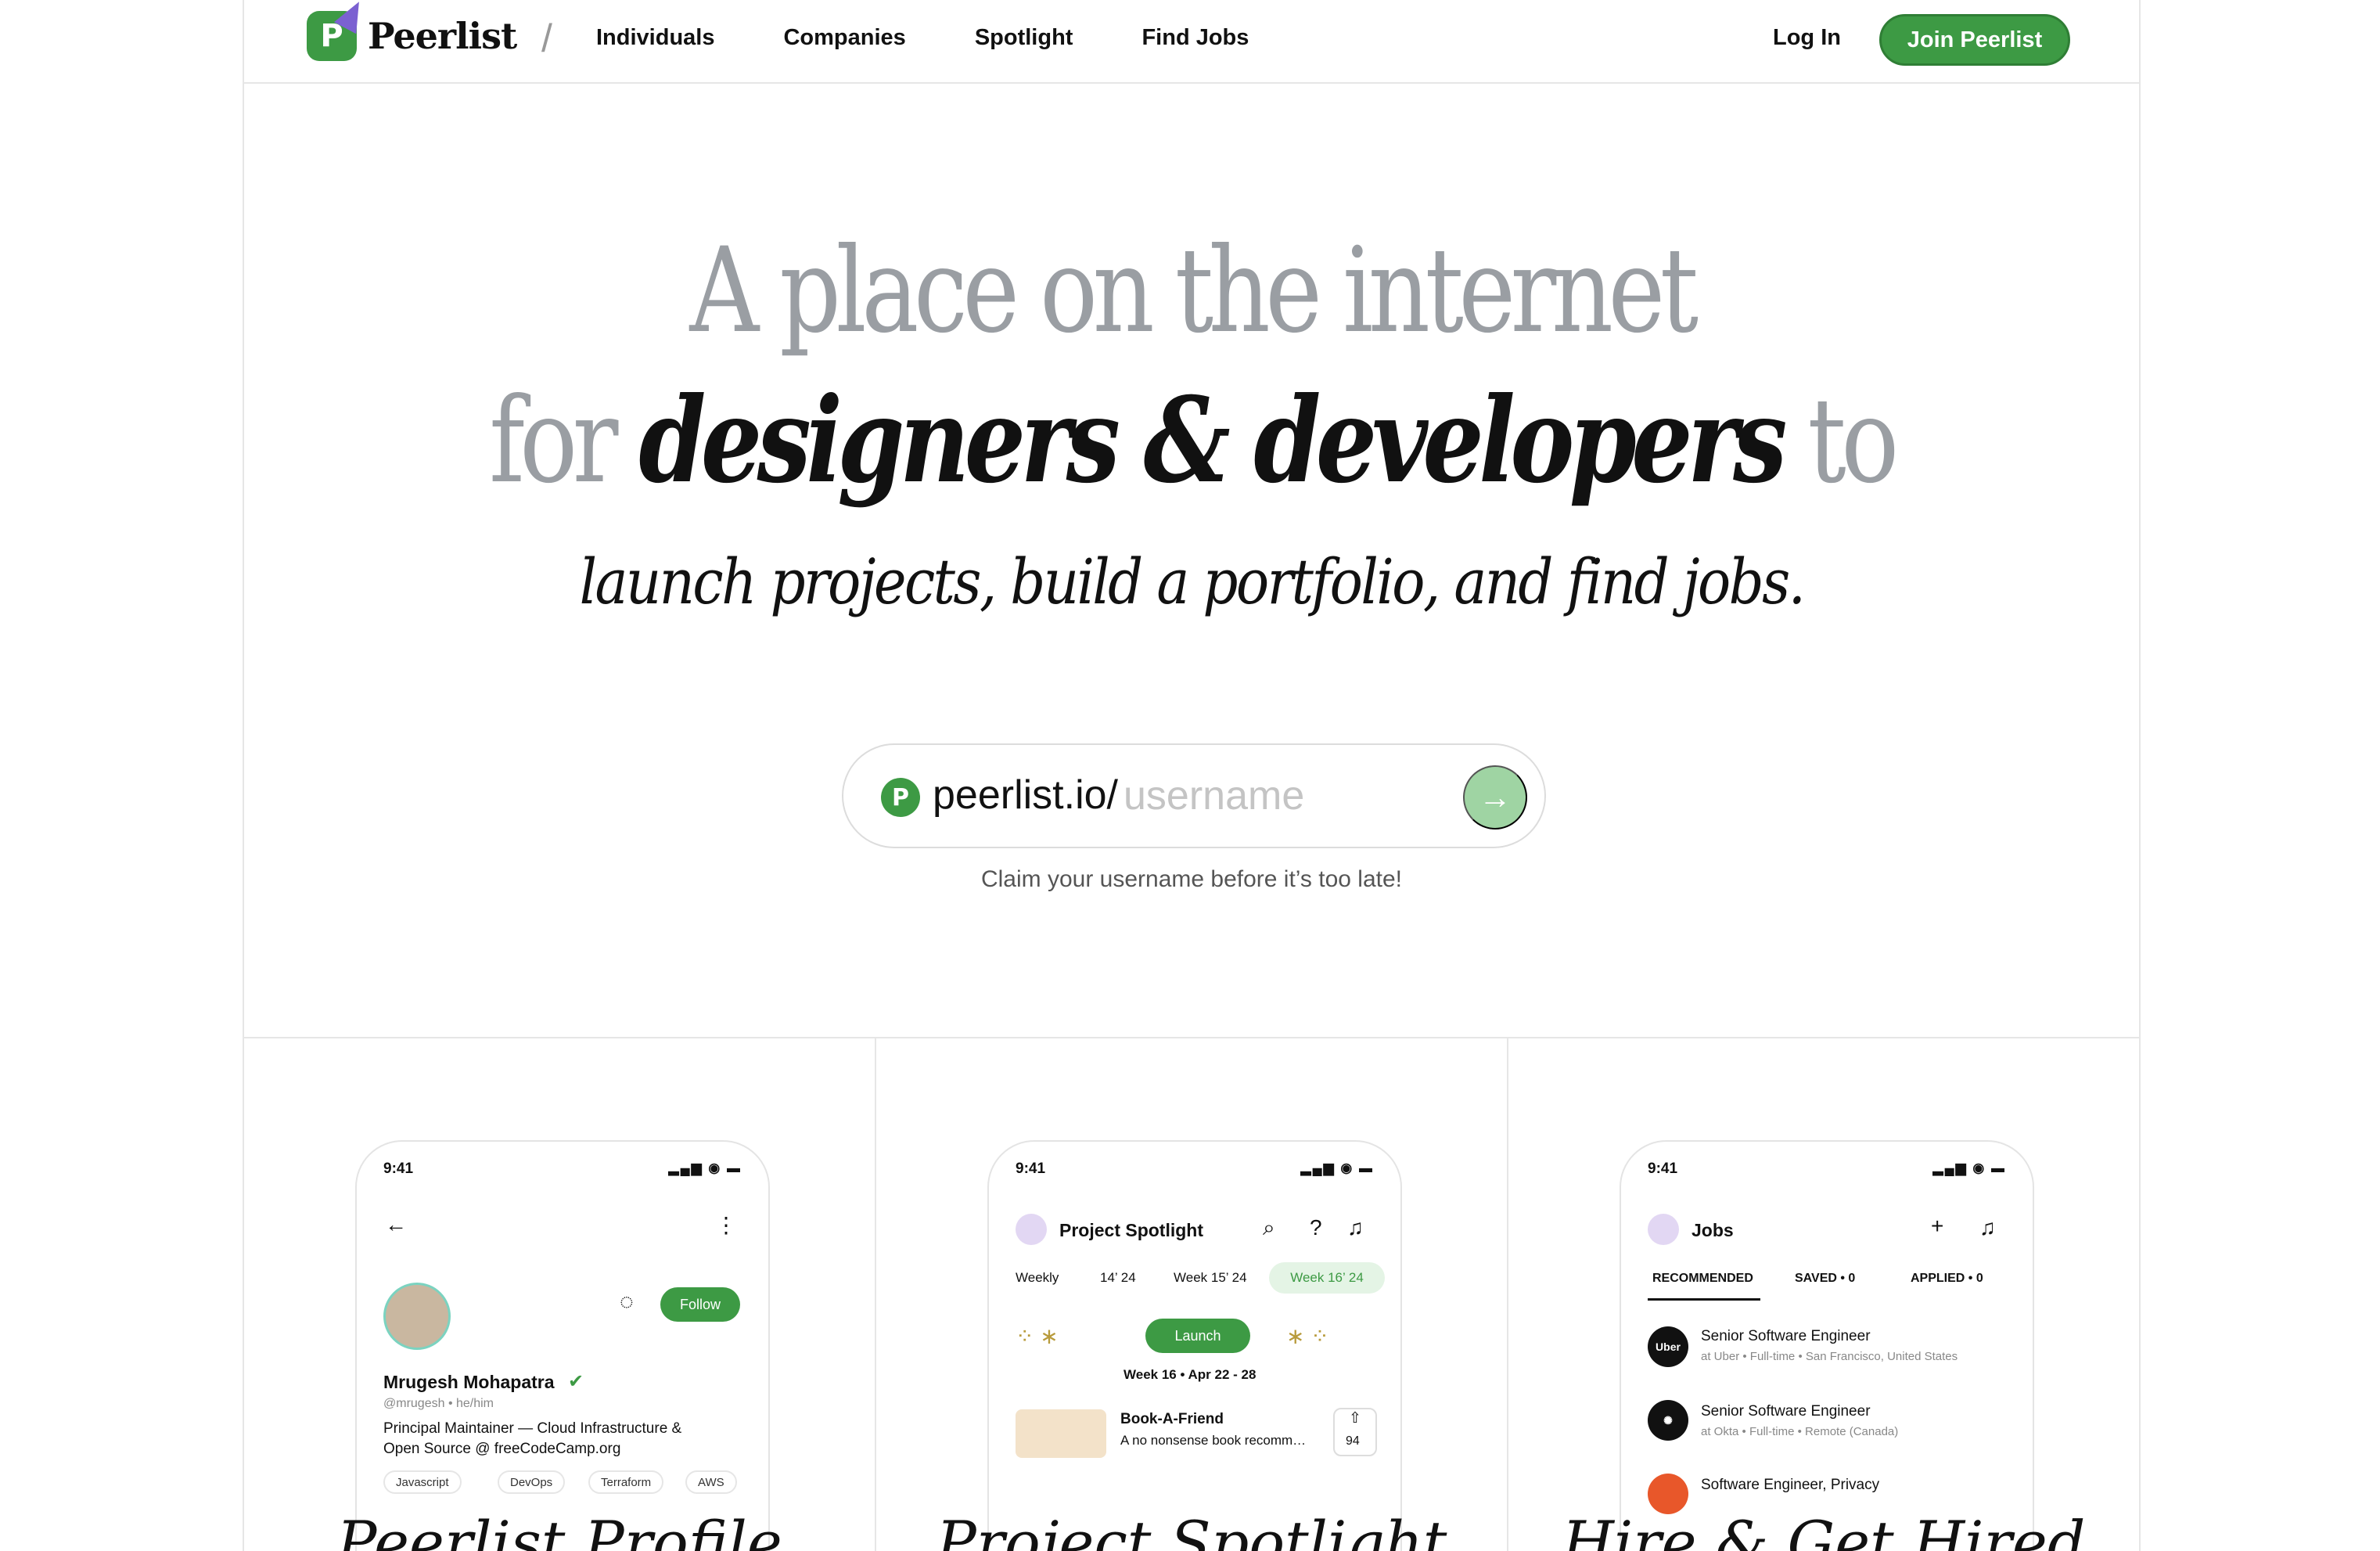 The image size is (2380, 1551). Describe the element at coordinates (1355, 1418) in the screenshot. I see `upvote-arrow-icon: ⇧` at that location.